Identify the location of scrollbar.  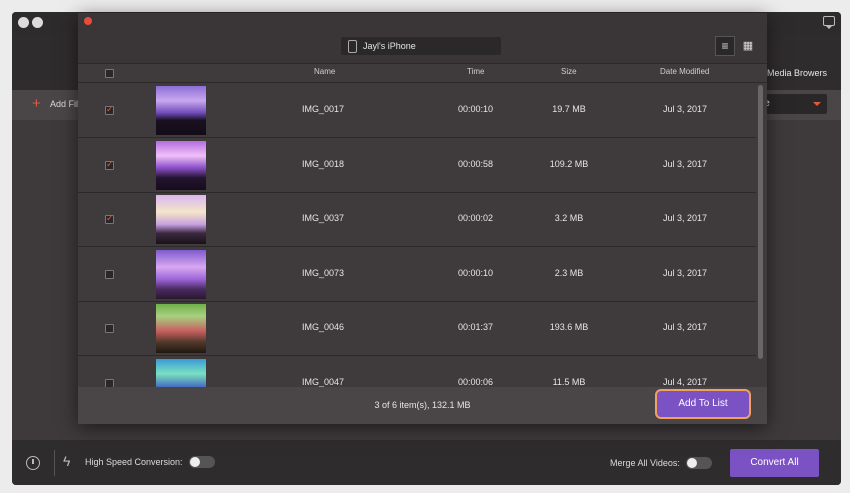
(760, 222).